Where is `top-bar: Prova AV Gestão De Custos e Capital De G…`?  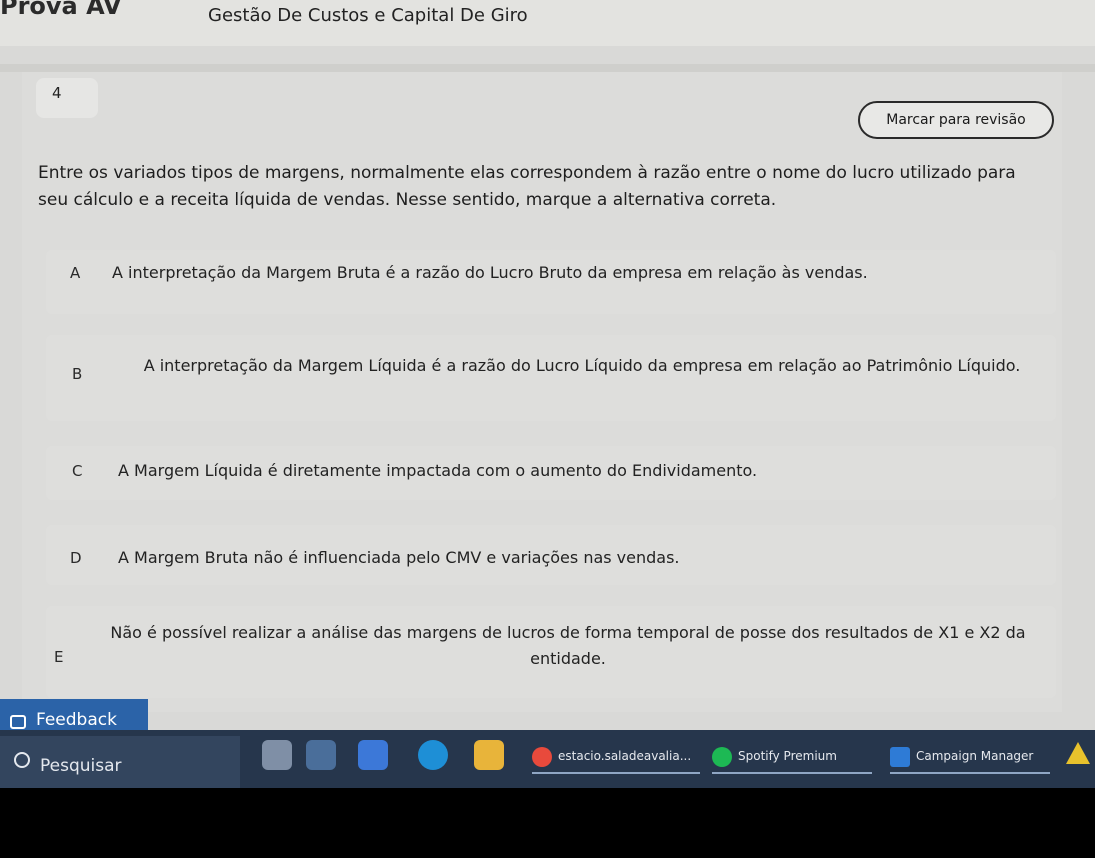 top-bar: Prova AV Gestão De Custos e Capital De G… is located at coordinates (547, 23).